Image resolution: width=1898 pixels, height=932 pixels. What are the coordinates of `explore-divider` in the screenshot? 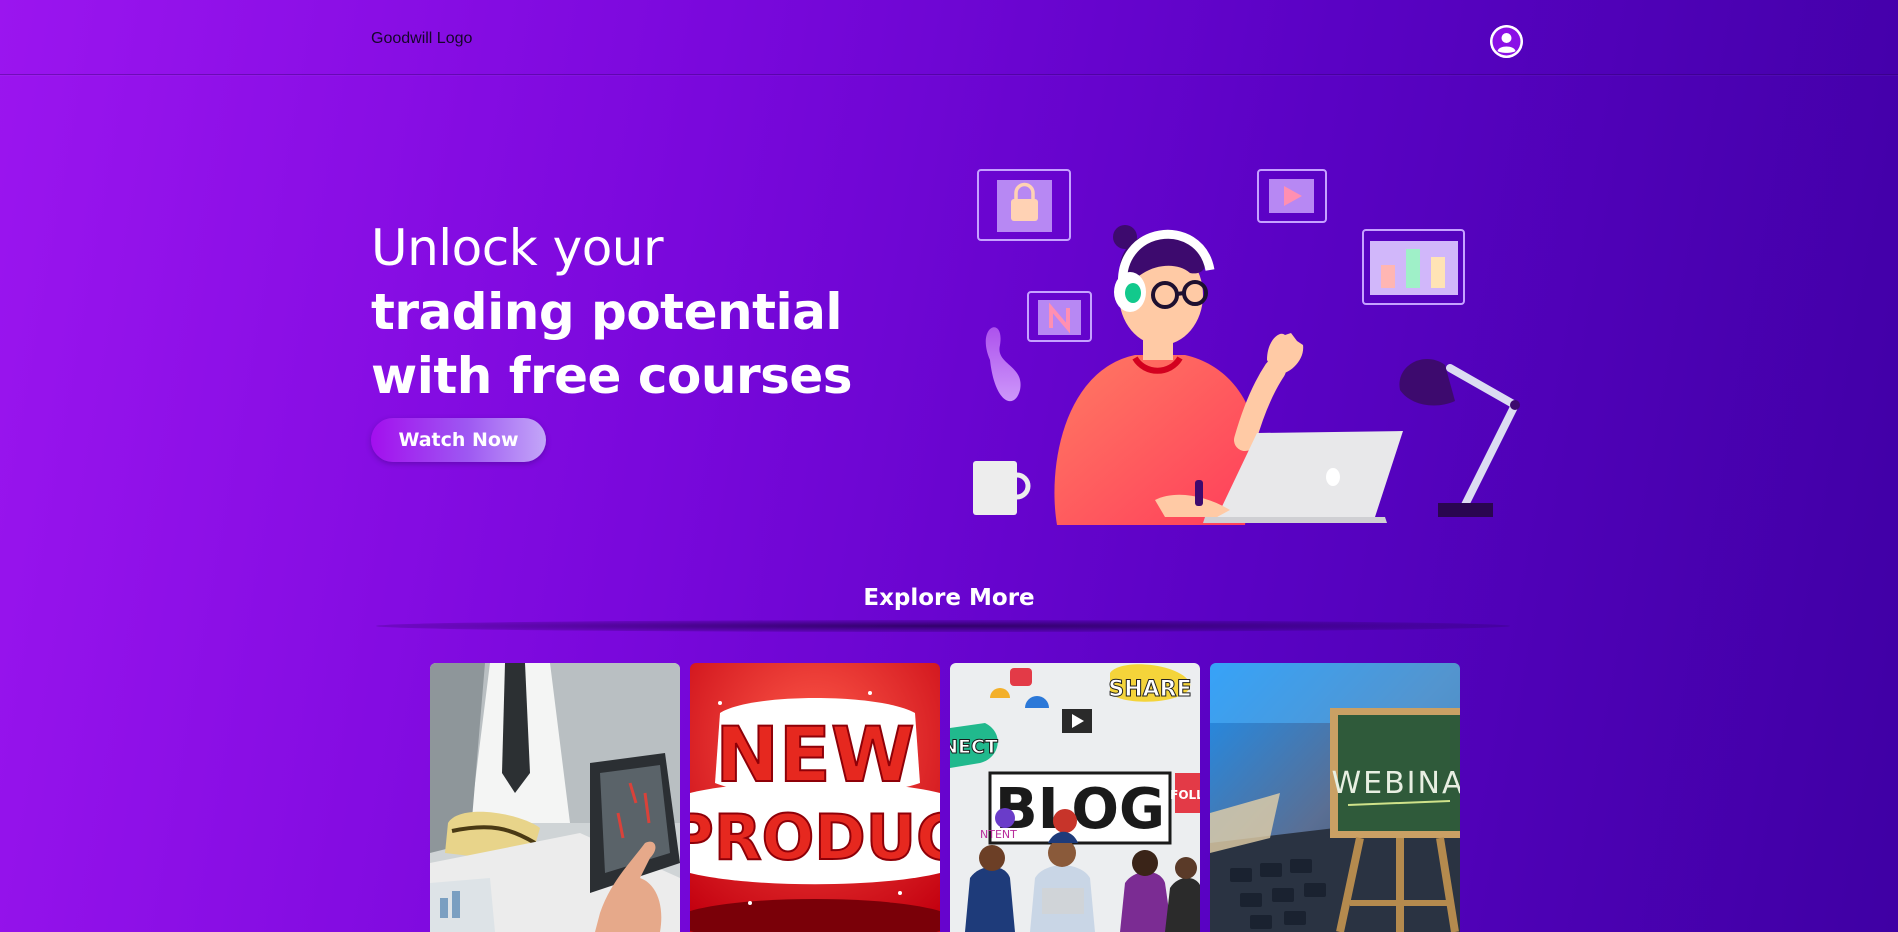 It's located at (943, 626).